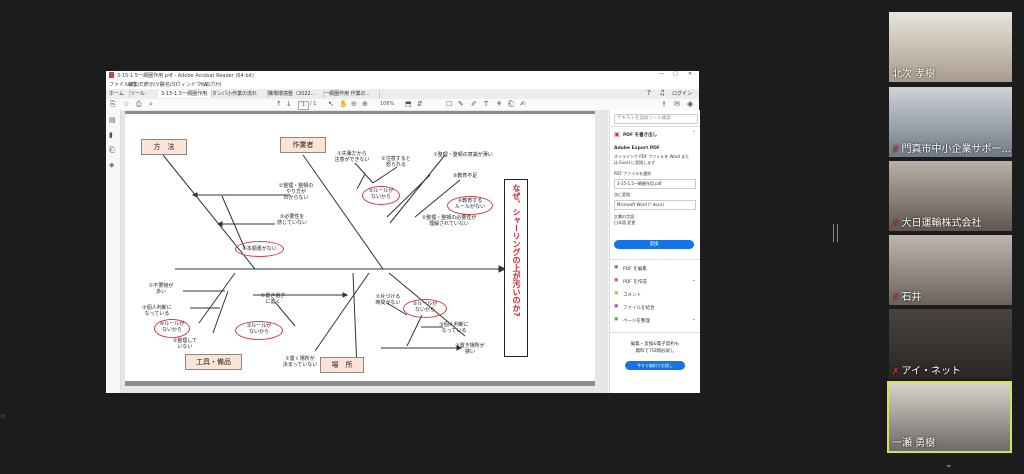  What do you see at coordinates (213, 362) in the screenshot?
I see `category-tools: 工具・備品` at bounding box center [213, 362].